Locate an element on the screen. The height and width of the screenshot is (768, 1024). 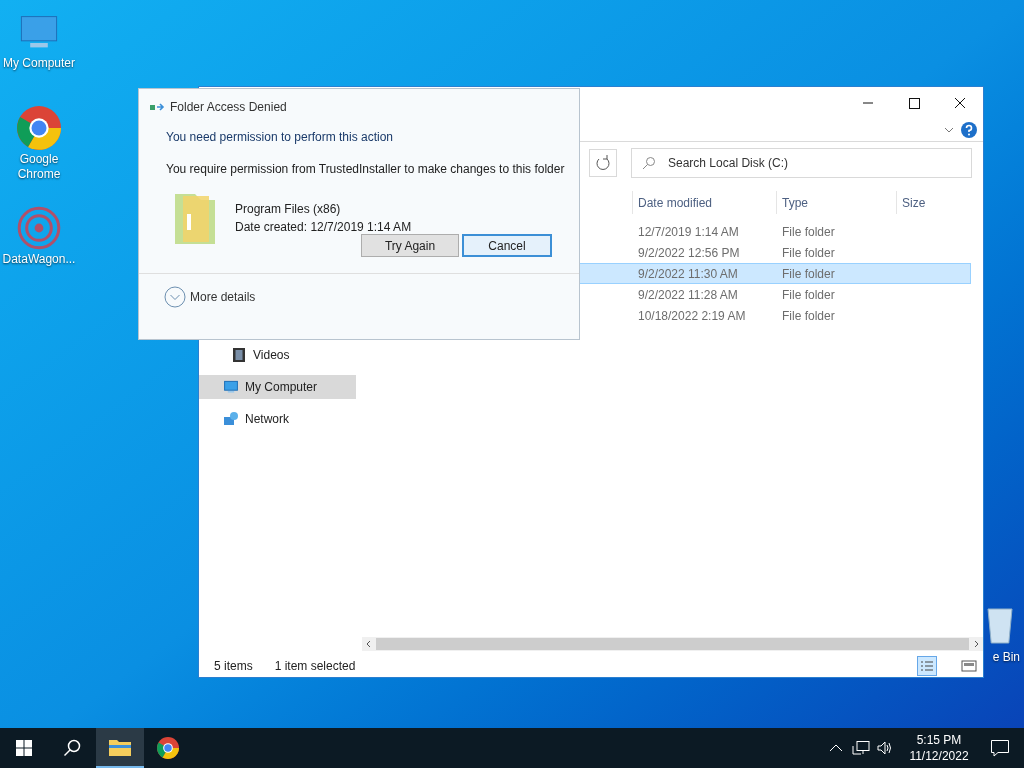
nav-item: My Computer is located at coordinates (277, 387).